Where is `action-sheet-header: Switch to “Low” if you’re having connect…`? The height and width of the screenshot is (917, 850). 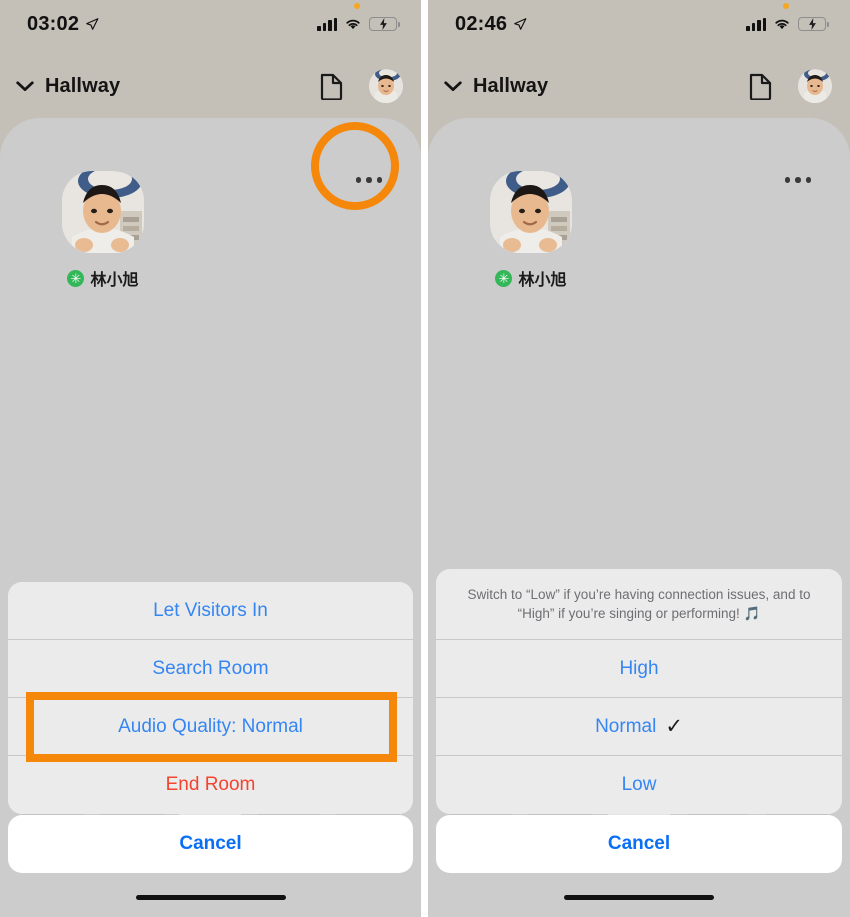 action-sheet-header: Switch to “Low” if you’re having connect… is located at coordinates (639, 604).